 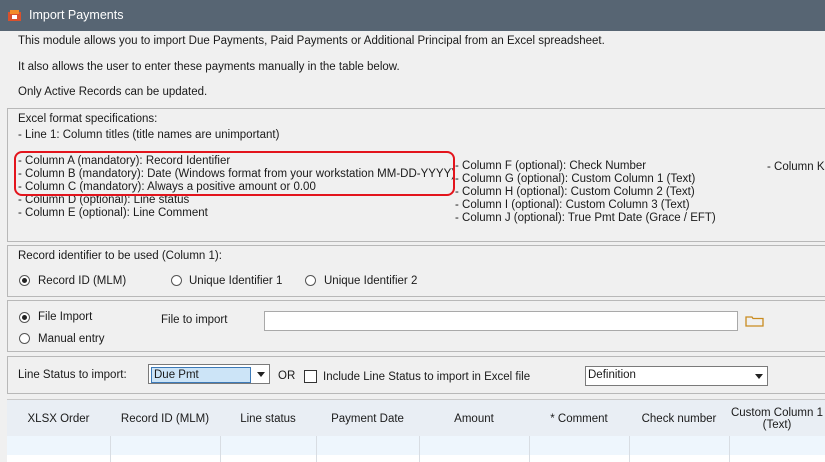 What do you see at coordinates (14, 15) in the screenshot?
I see `app-icon` at bounding box center [14, 15].